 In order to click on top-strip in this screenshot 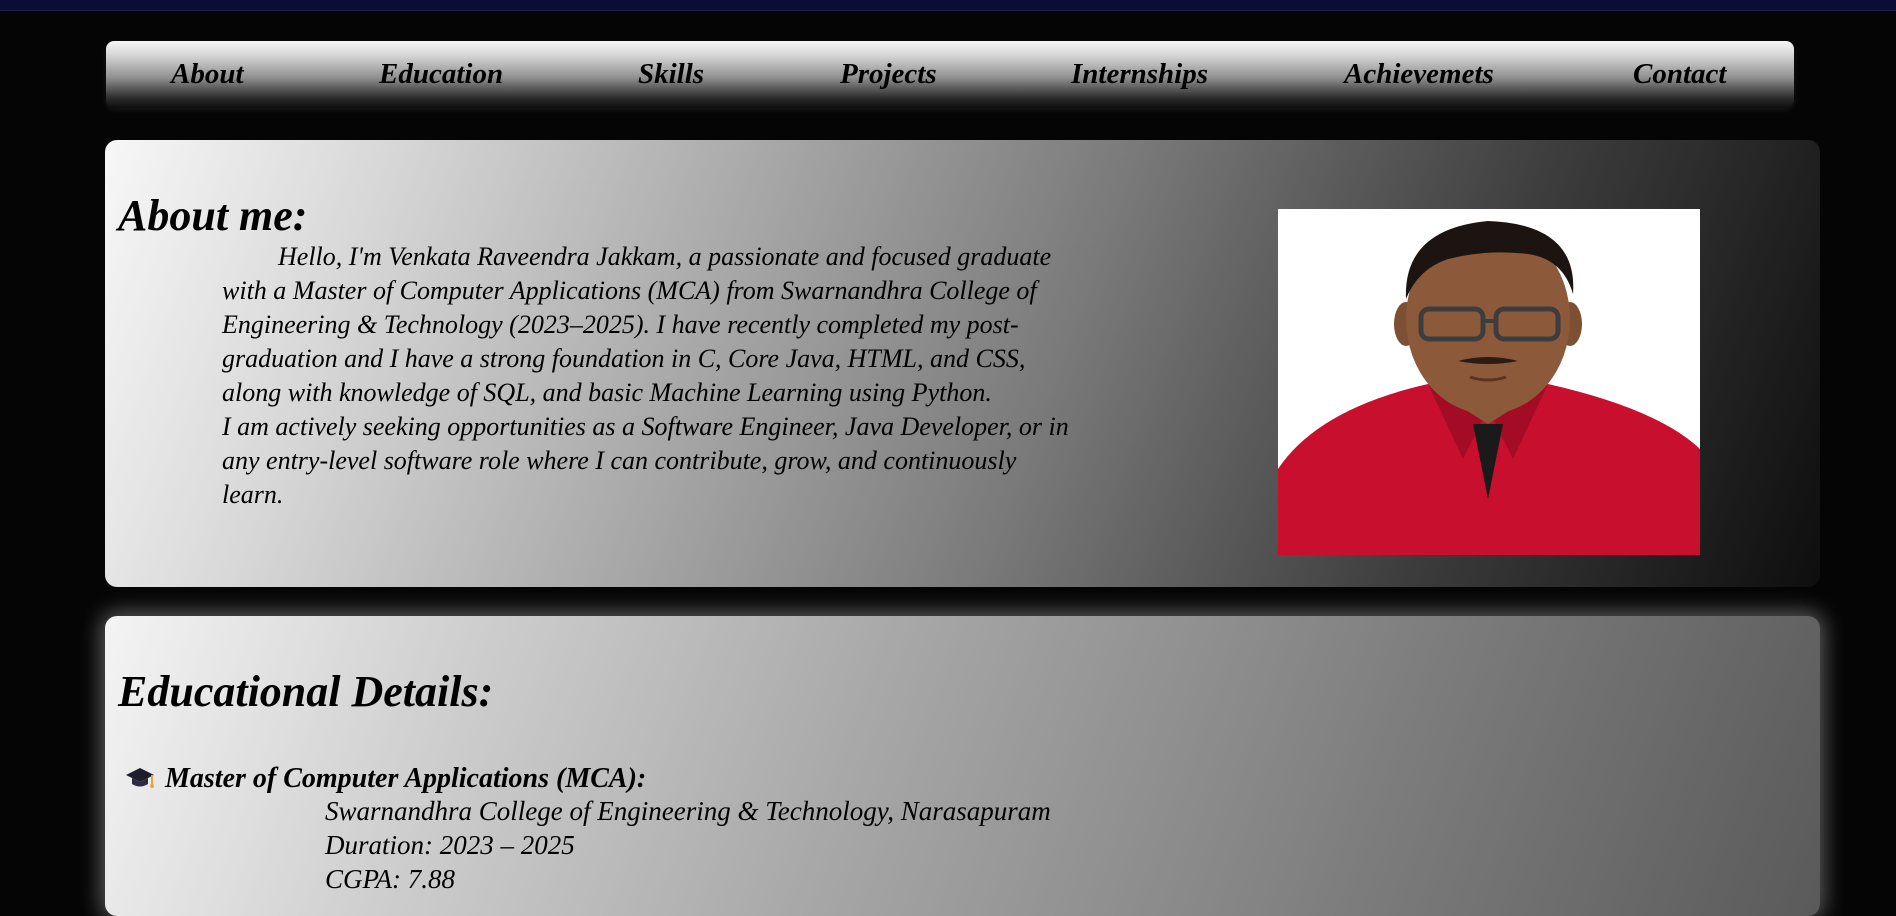, I will do `click(948, 5)`.